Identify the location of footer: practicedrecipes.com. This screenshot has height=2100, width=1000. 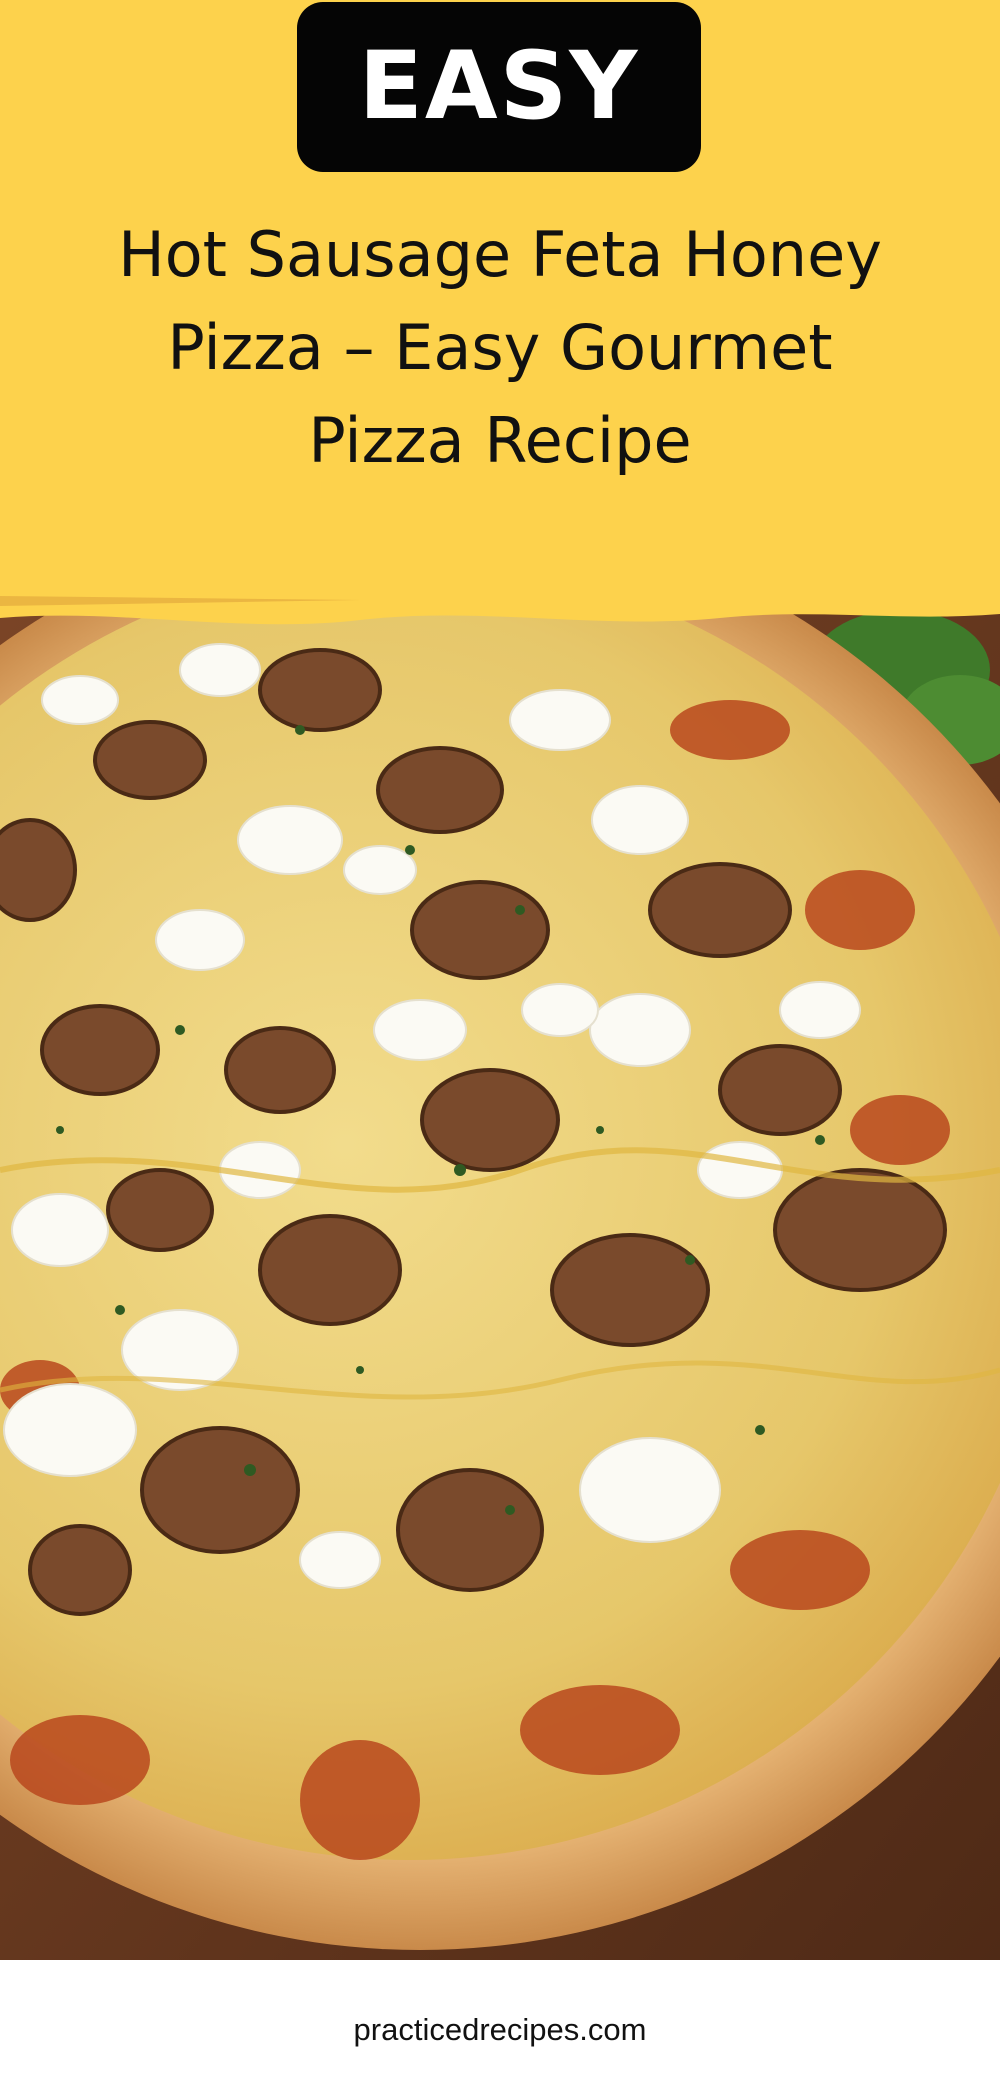
(500, 2030).